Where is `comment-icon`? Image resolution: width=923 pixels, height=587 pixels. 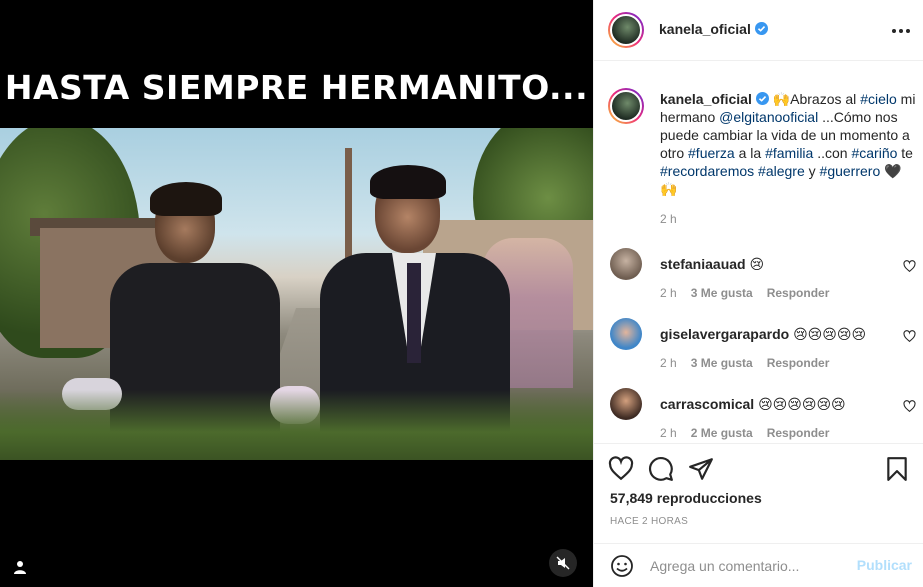
comment-icon is located at coordinates (661, 469).